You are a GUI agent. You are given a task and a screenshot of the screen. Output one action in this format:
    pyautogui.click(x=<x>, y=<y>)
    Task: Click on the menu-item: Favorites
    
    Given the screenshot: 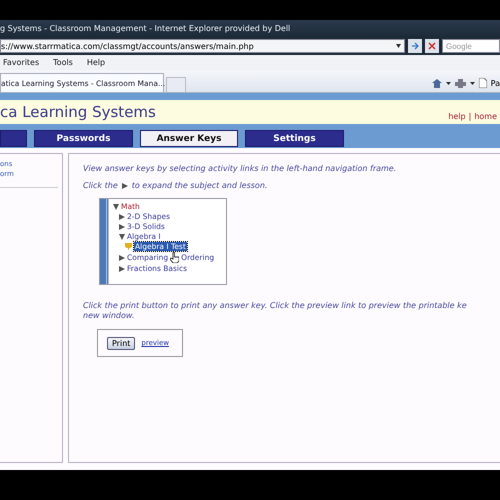 What is the action you would take?
    pyautogui.click(x=21, y=62)
    